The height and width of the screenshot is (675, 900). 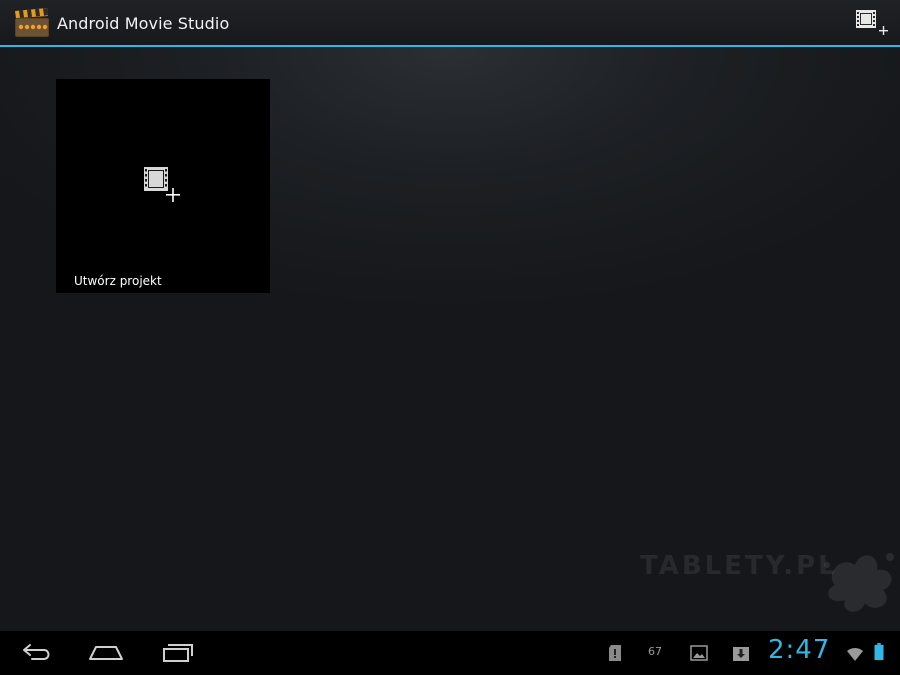 I want to click on back-icon, so click(x=36, y=653).